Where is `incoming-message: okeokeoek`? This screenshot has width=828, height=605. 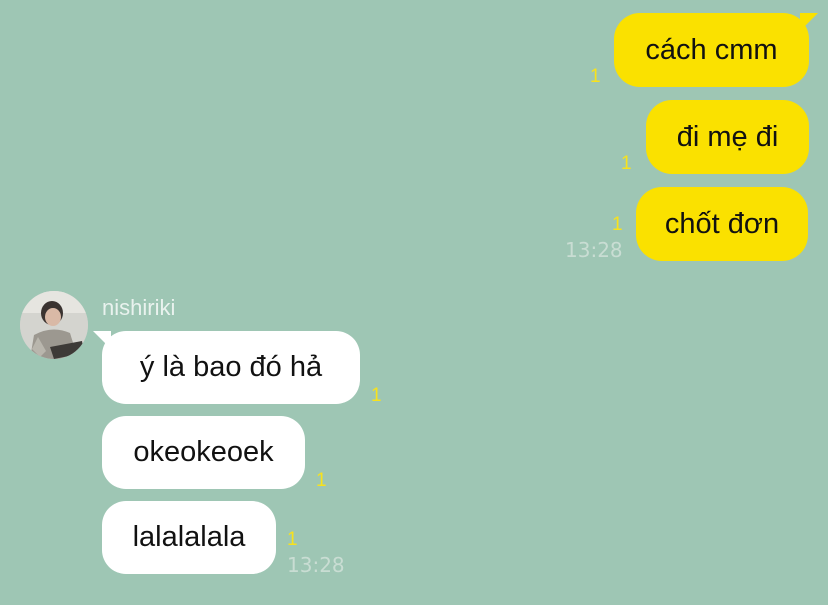
incoming-message: okeokeoek is located at coordinates (203, 452).